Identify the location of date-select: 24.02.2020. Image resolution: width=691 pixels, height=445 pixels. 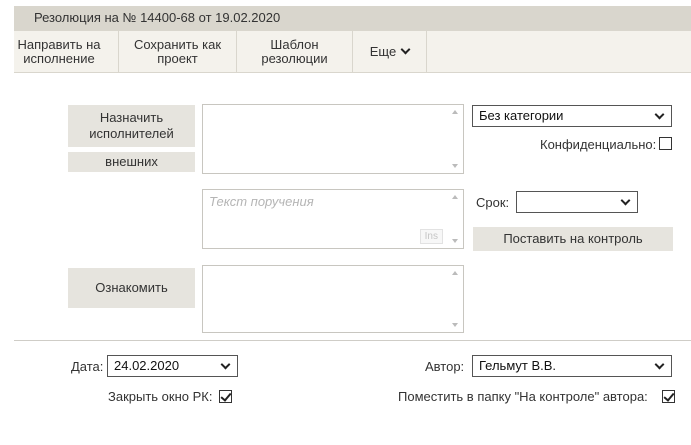
(172, 366).